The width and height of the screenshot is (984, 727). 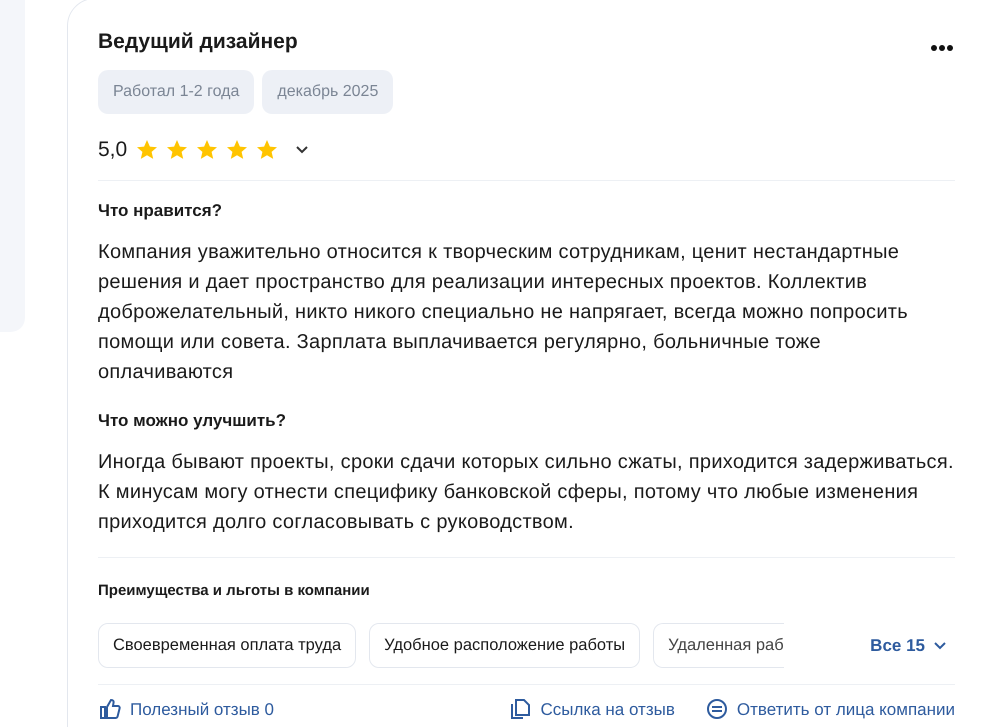 What do you see at coordinates (161, 211) in the screenshot?
I see `section-title: Что нравится?` at bounding box center [161, 211].